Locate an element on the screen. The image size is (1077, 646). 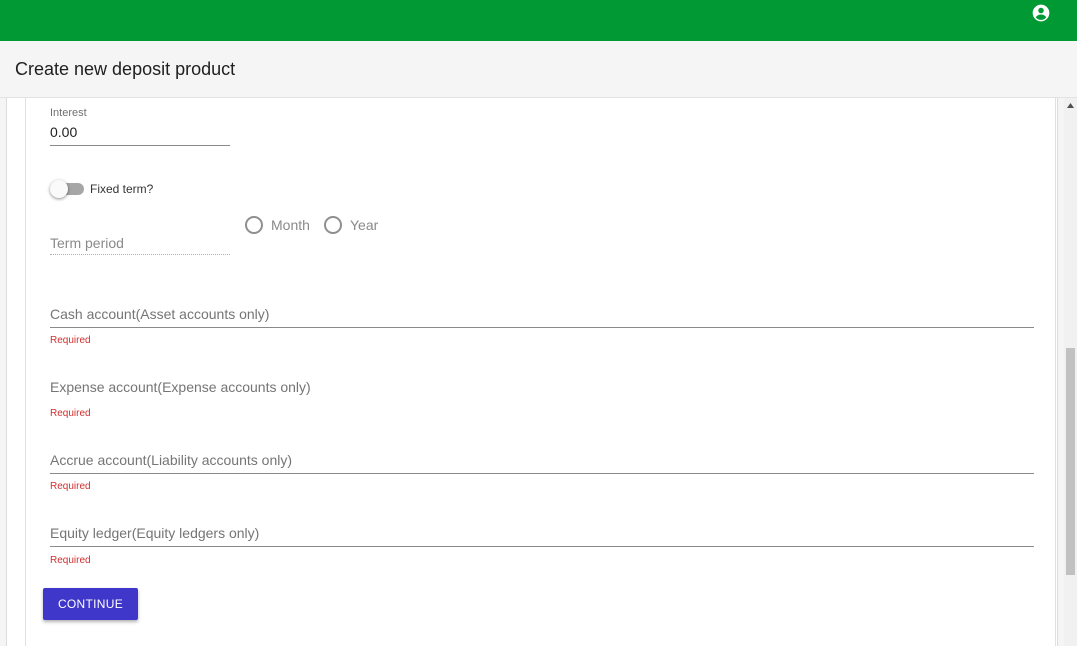
page-title: Create new deposit product is located at coordinates (125, 69).